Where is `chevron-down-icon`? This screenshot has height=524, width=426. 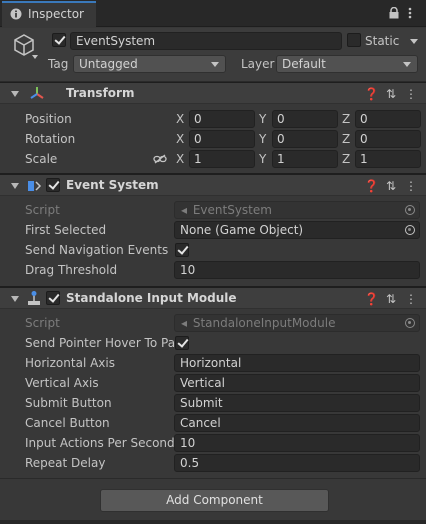
chevron-down-icon is located at coordinates (35, 57).